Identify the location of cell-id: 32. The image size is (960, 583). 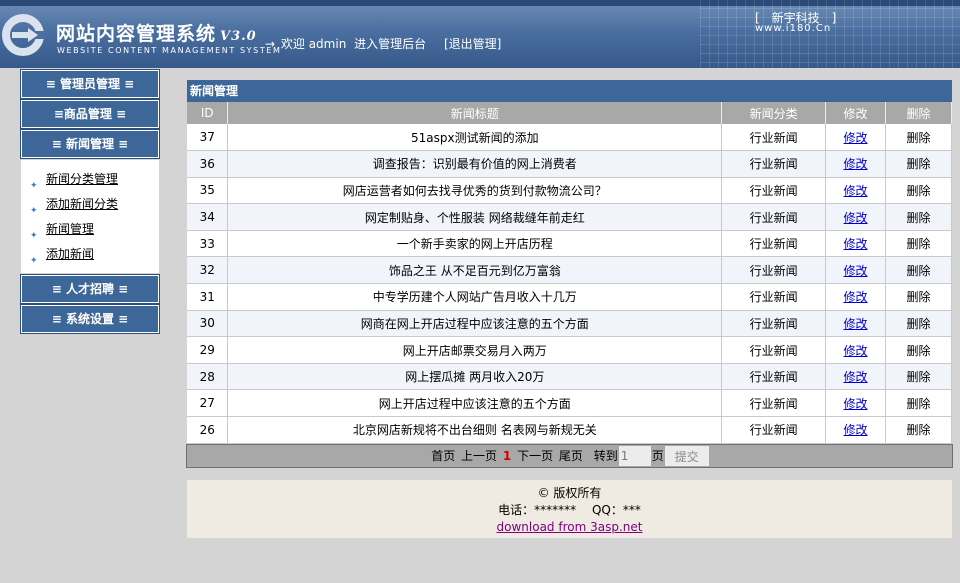
(208, 270).